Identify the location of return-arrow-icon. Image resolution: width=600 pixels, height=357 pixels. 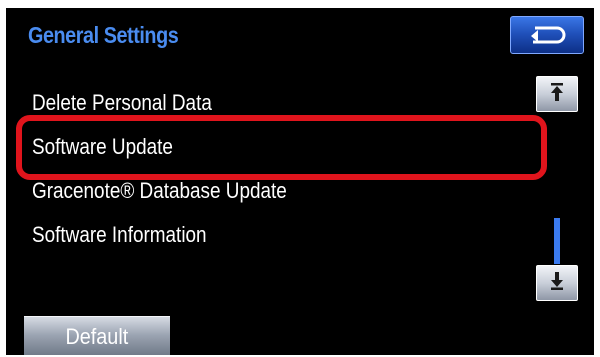
(547, 35).